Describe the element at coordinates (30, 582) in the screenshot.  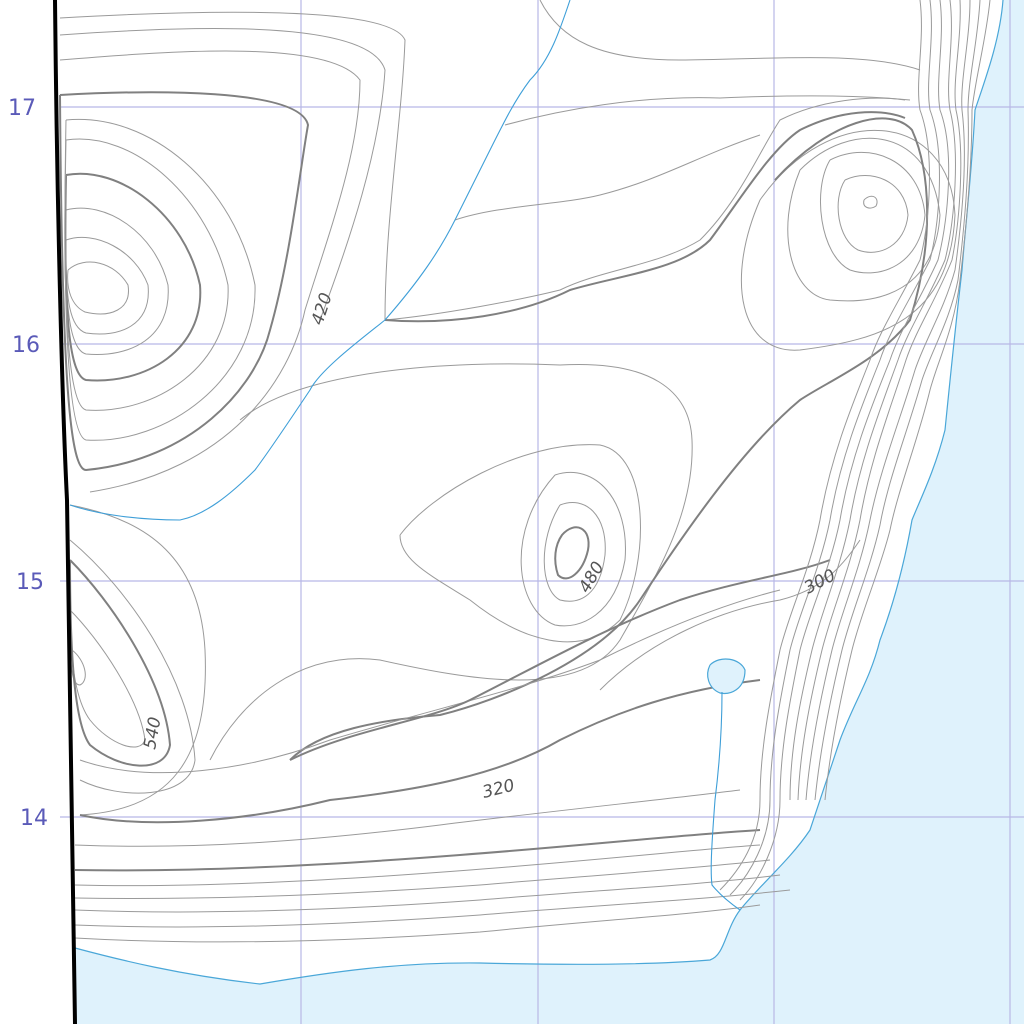
I see `grid-label-15: 15` at that location.